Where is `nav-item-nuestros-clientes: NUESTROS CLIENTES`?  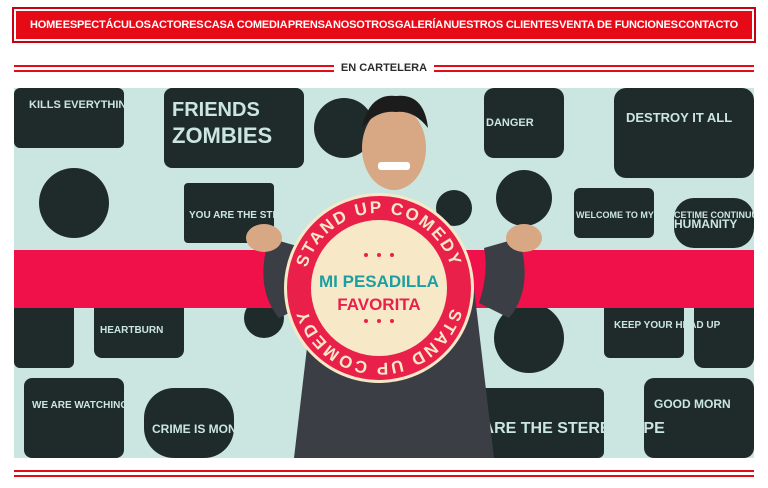
nav-item-nuestros-clientes: NUESTROS CLIENTES is located at coordinates (500, 25).